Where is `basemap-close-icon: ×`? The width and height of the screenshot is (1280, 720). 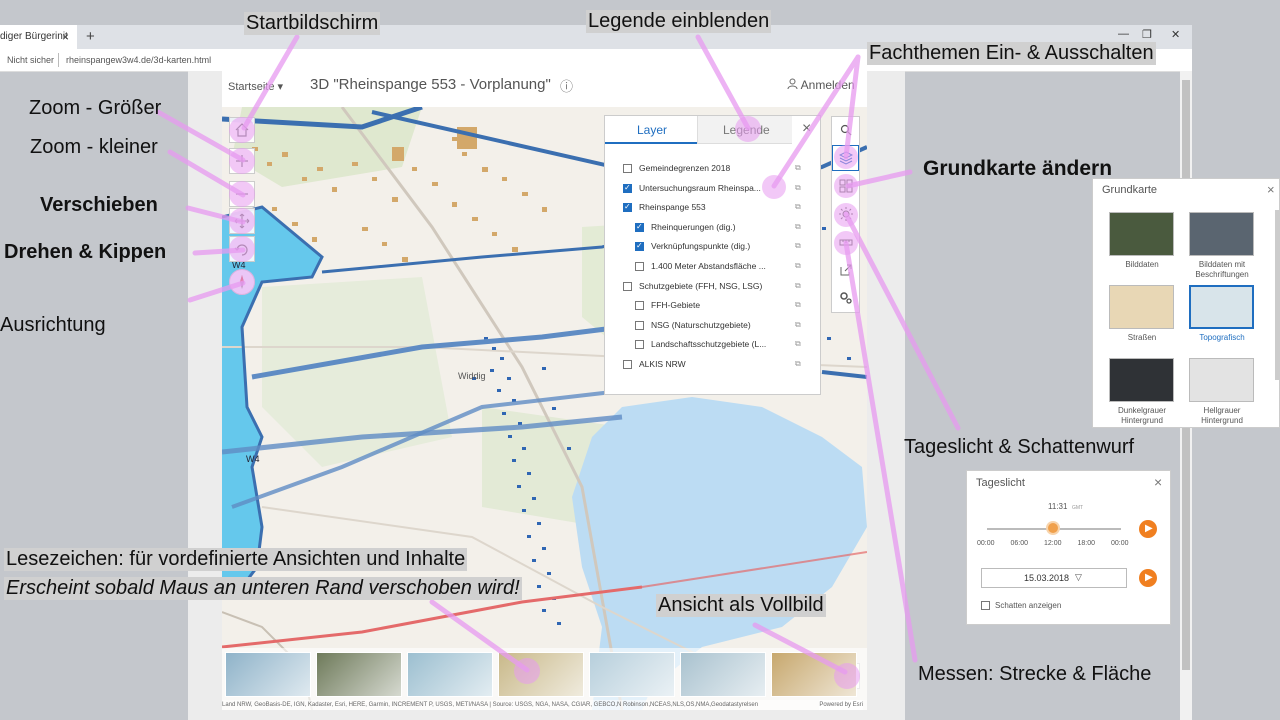
basemap-close-icon: × is located at coordinates (1271, 189).